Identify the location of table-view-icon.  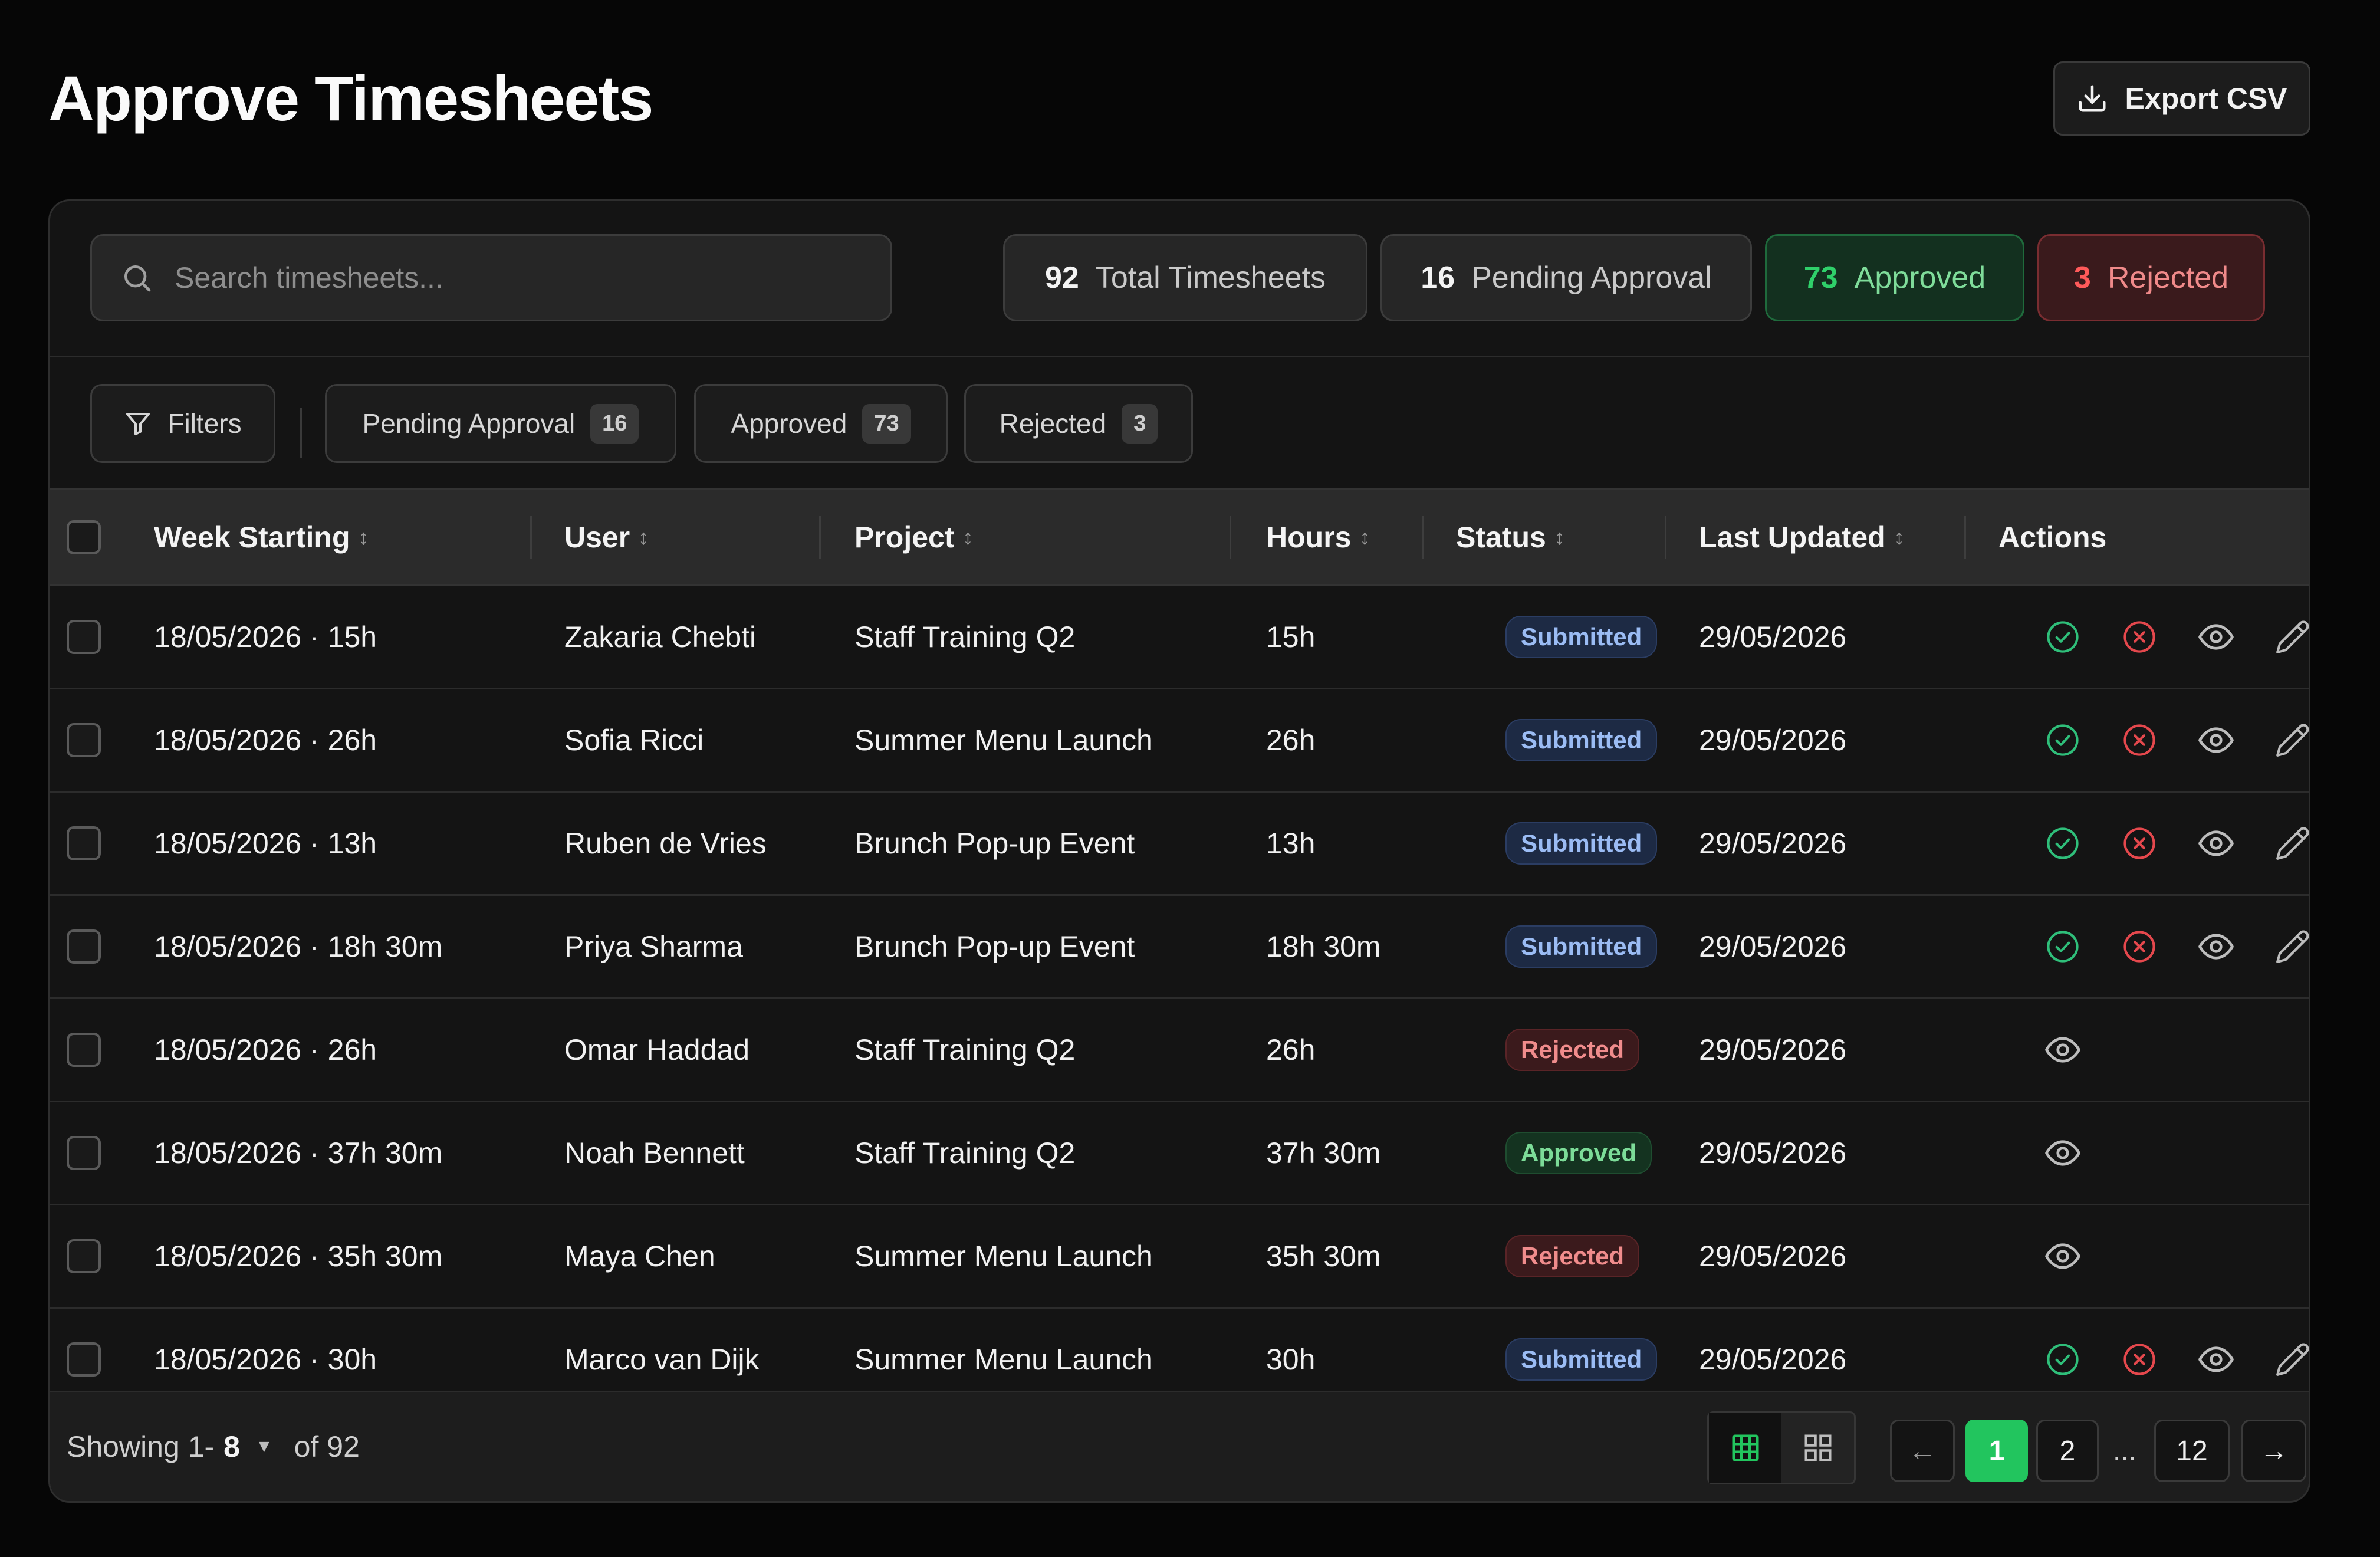
(1745, 1448).